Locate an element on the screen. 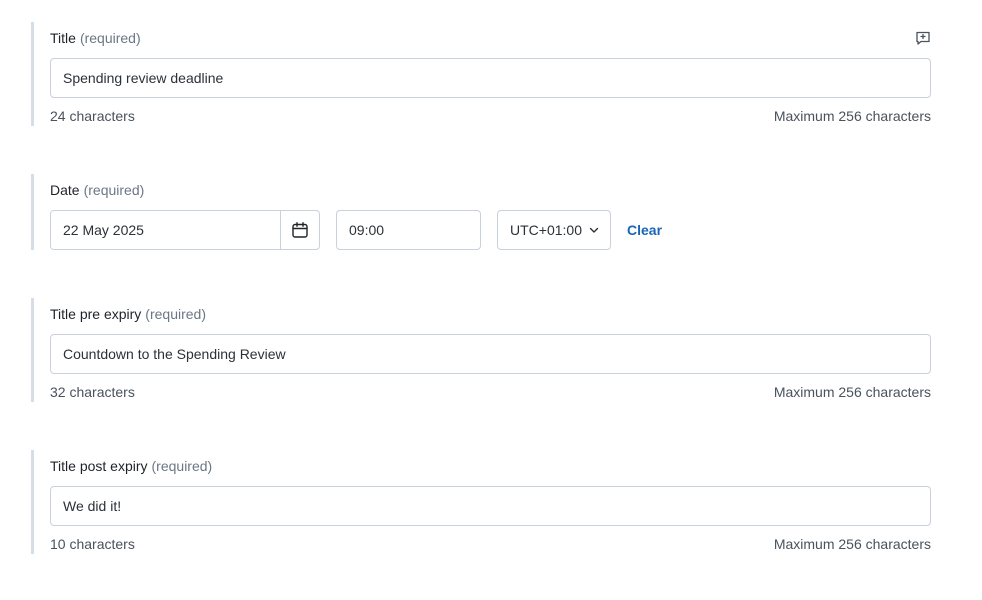  timezone-value: UTC+01:00 is located at coordinates (546, 230).